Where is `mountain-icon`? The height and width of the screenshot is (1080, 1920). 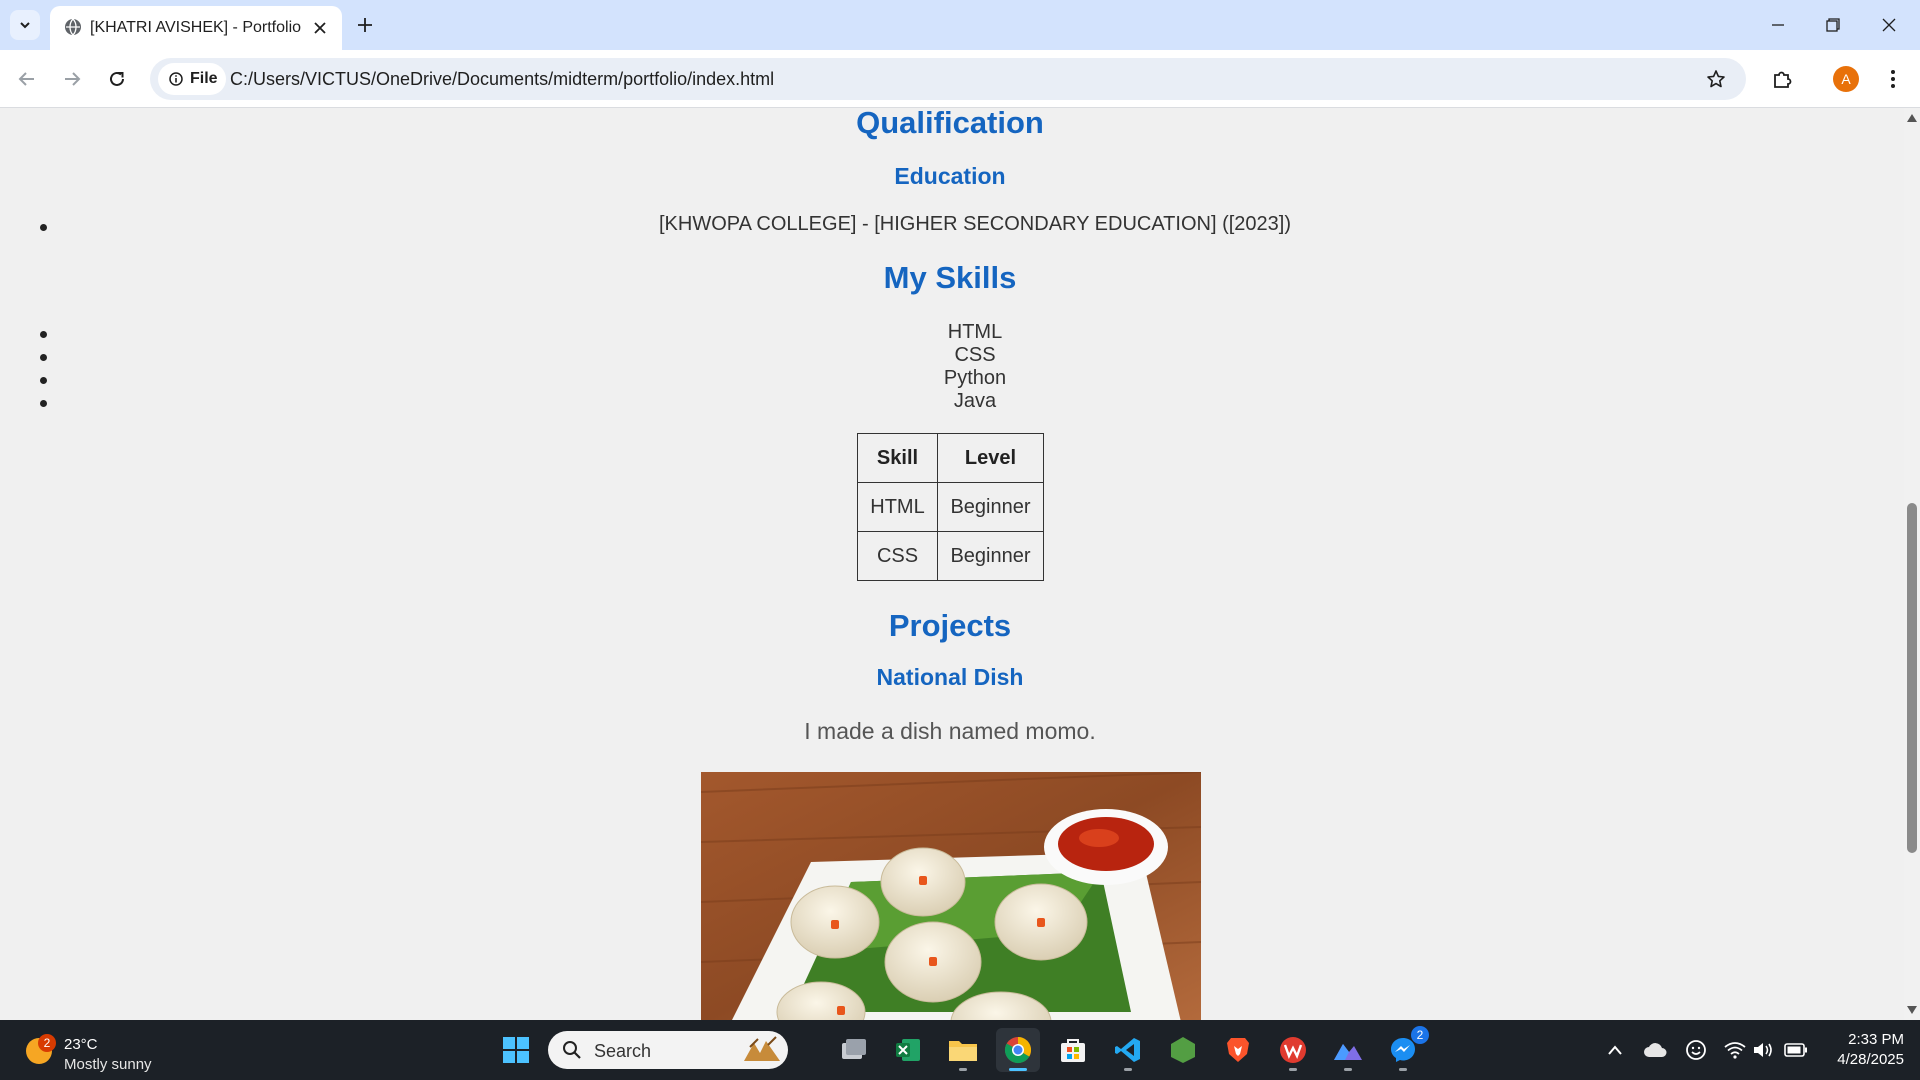
mountain-icon is located at coordinates (1348, 1052).